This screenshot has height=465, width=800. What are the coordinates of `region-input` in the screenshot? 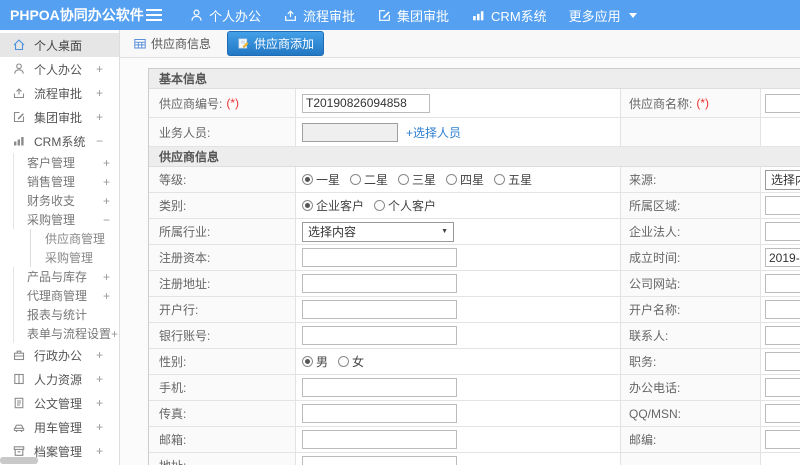 It's located at (782, 205).